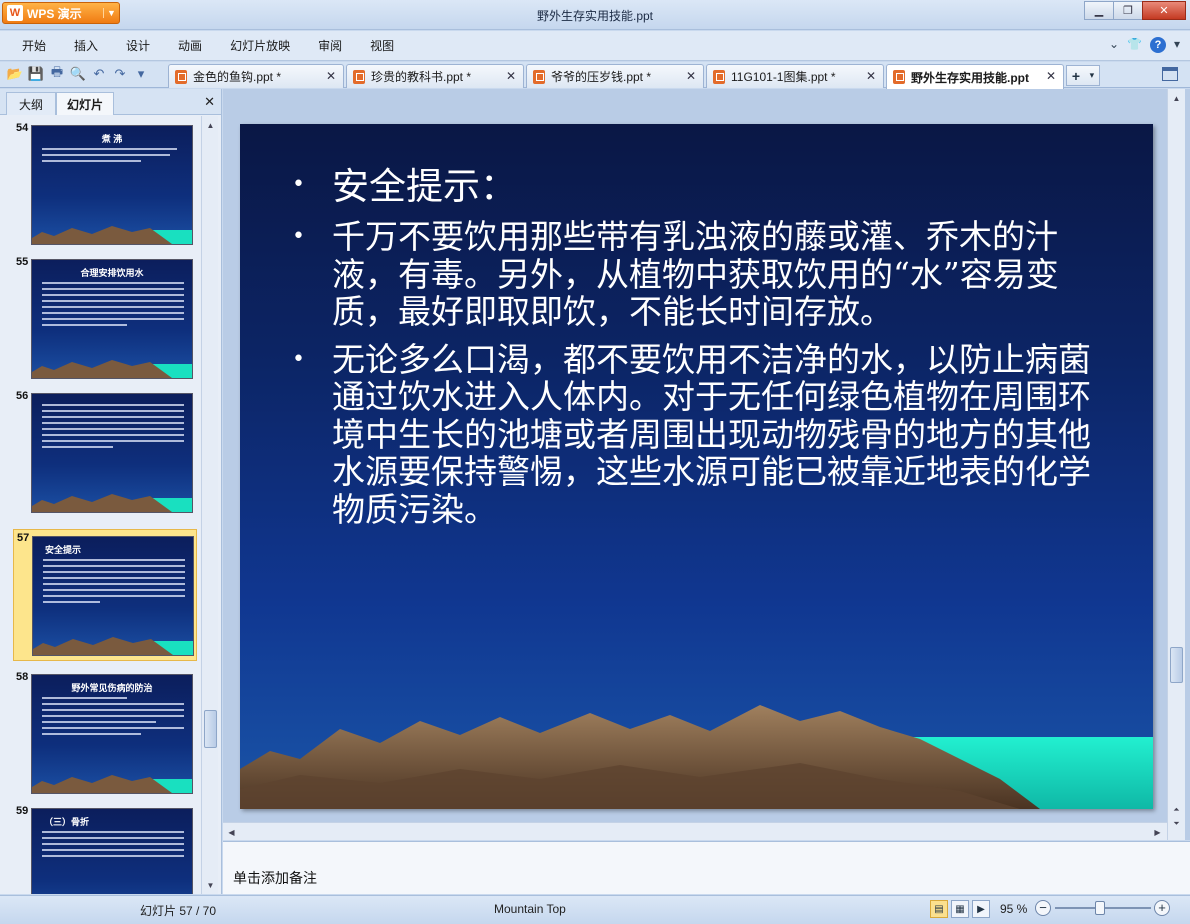 This screenshot has height=924, width=1190. Describe the element at coordinates (190, 45) in the screenshot. I see `menu-animation: 动画` at that location.